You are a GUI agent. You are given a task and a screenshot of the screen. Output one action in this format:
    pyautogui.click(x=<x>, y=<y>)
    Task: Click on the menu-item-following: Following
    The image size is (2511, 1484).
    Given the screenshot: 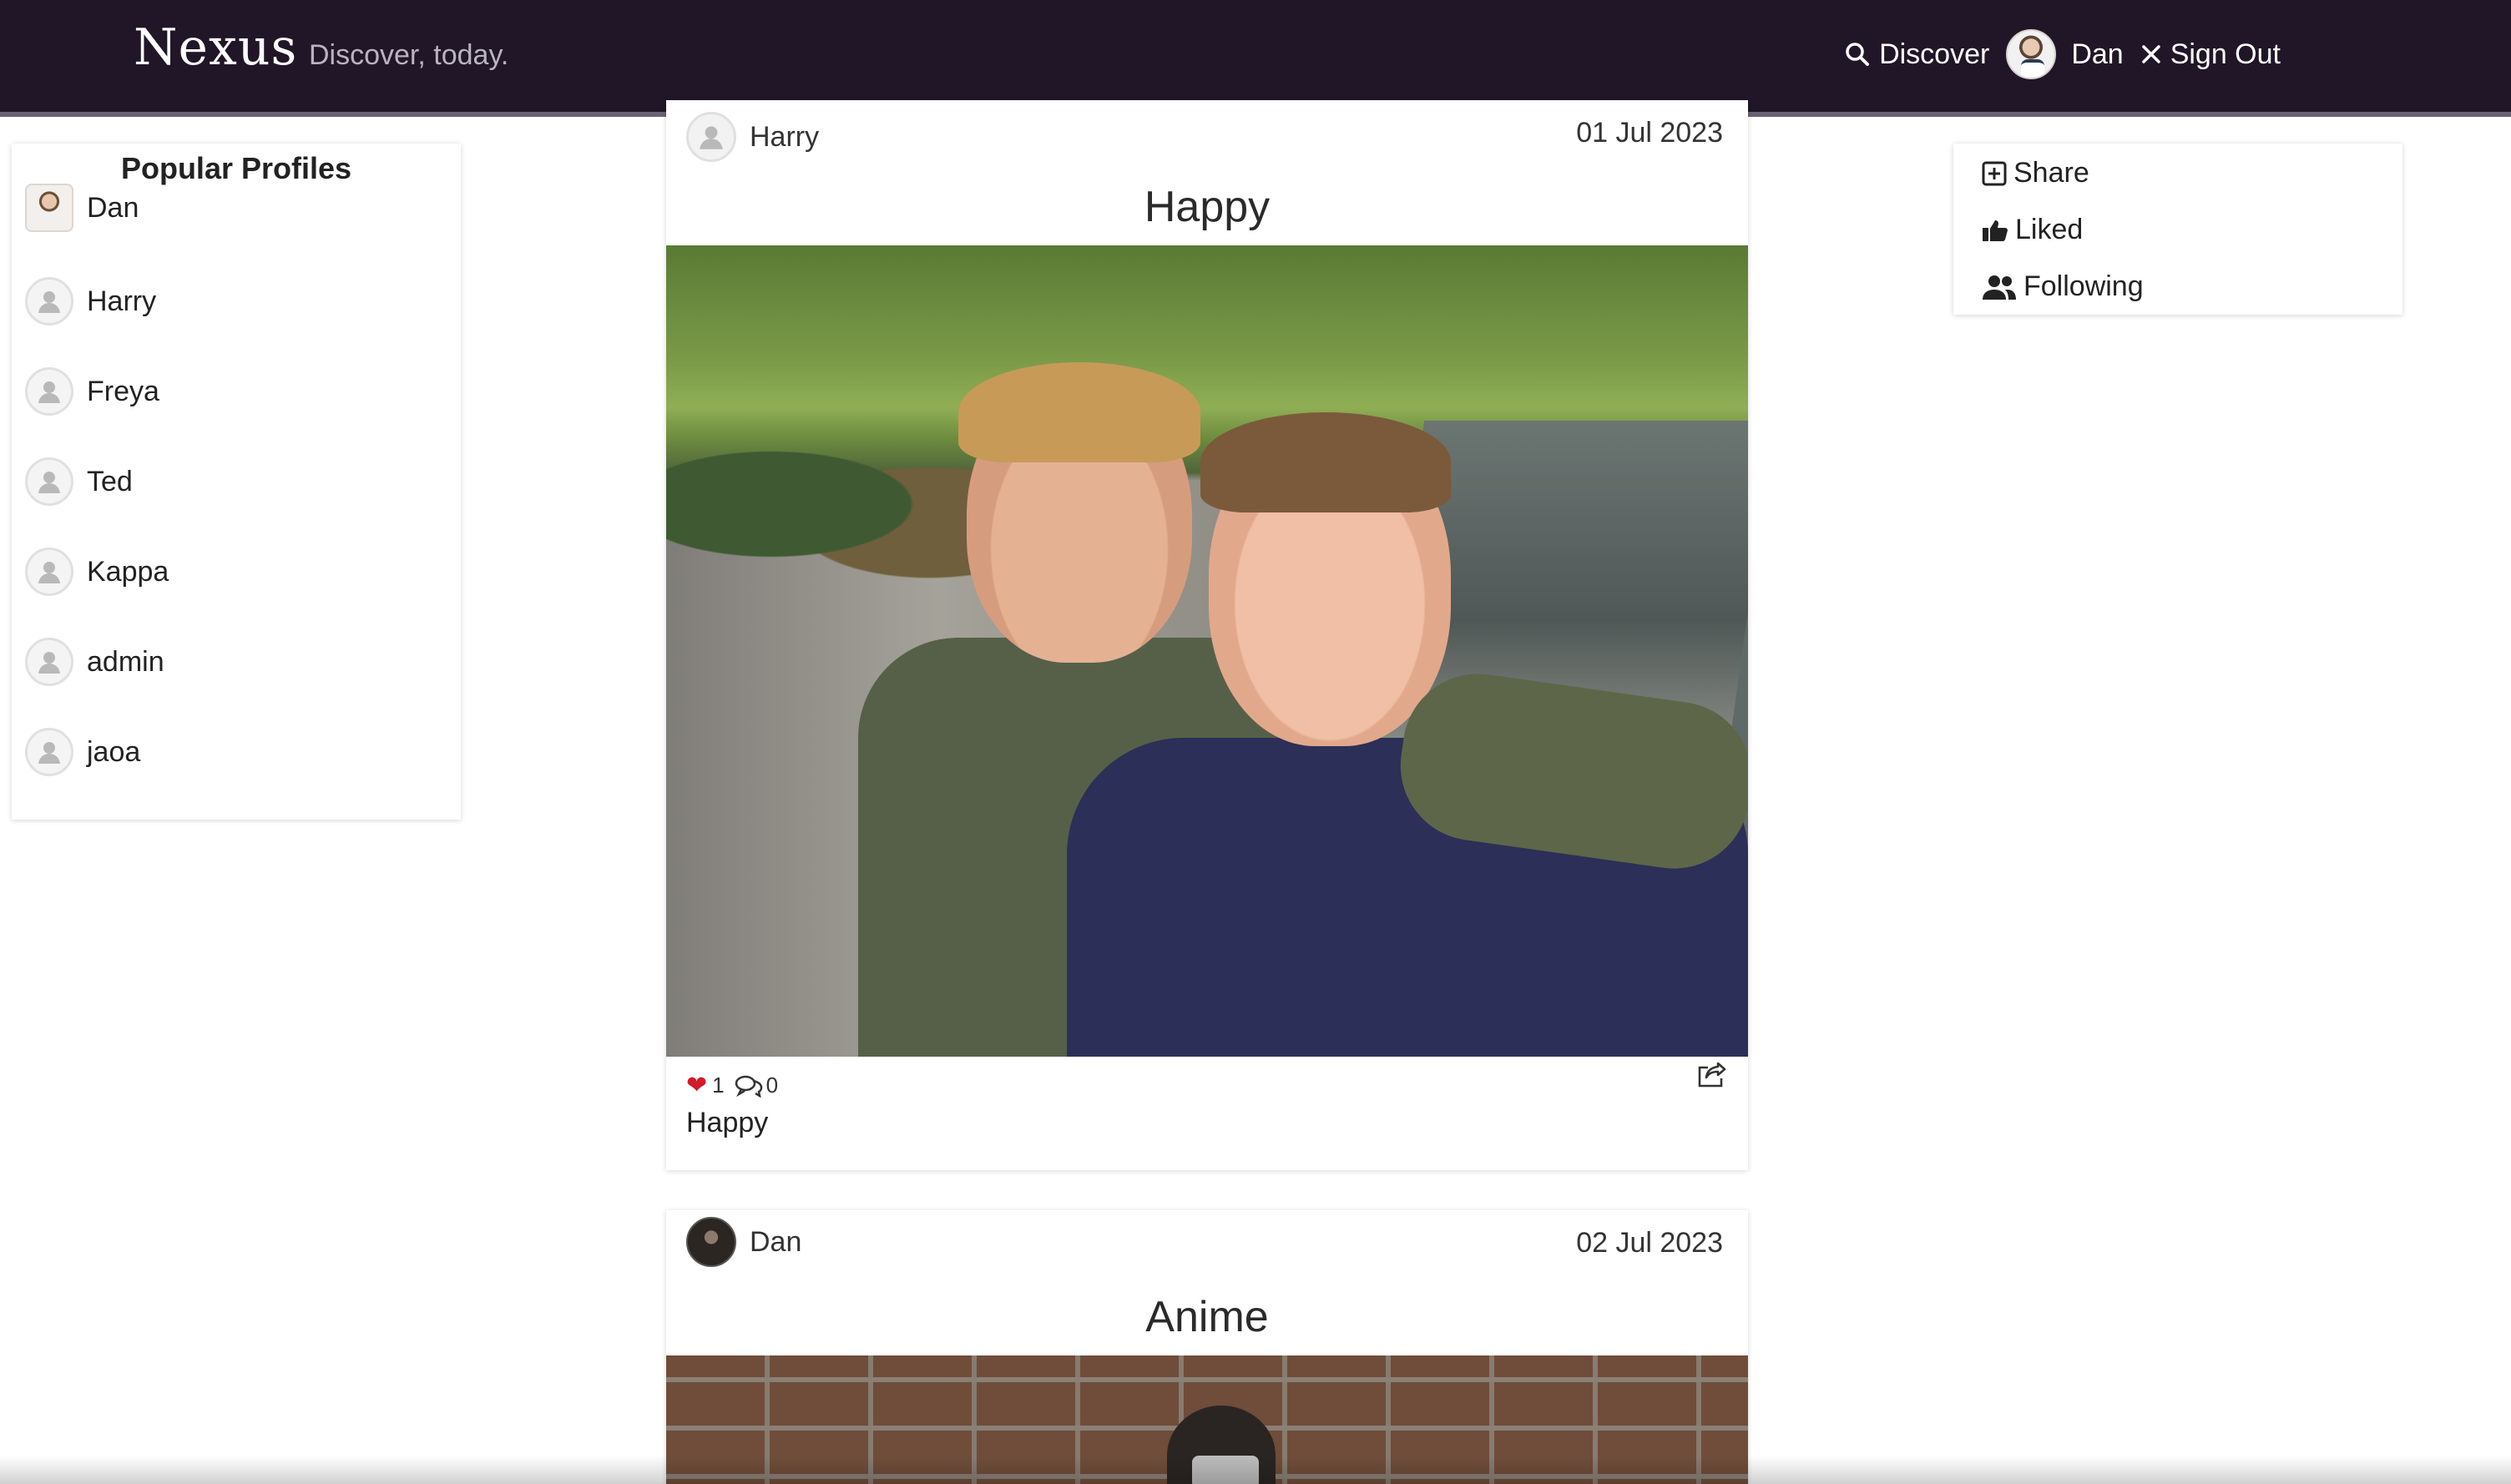 What is the action you would take?
    pyautogui.click(x=2063, y=286)
    